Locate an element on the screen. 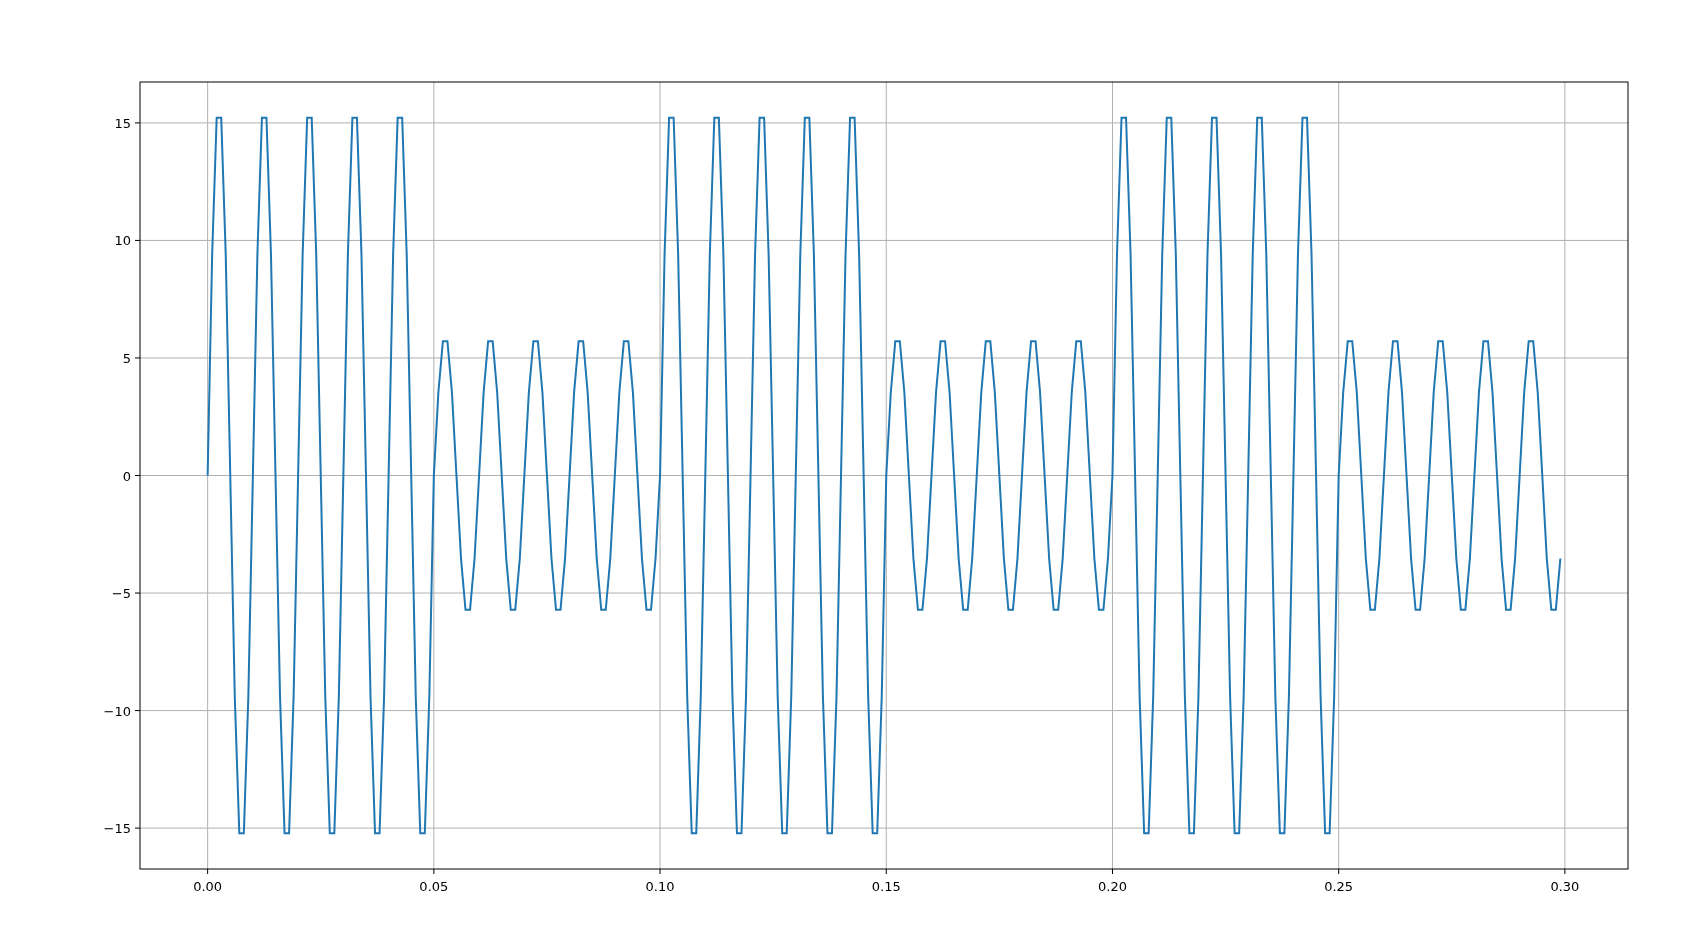 The image size is (1693, 946). x-tick-label: 0.00 is located at coordinates (208, 886).